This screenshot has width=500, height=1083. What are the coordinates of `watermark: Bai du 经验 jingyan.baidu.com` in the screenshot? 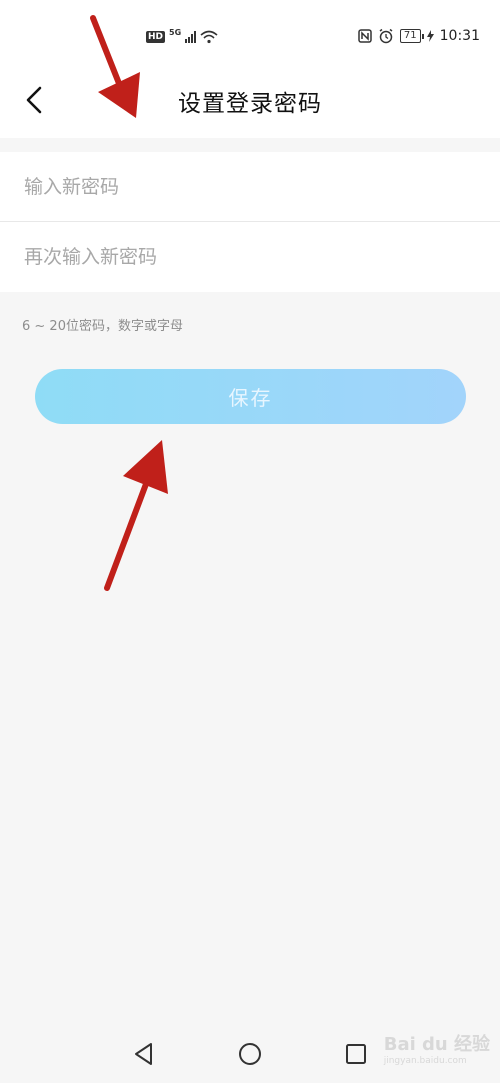 It's located at (437, 1048).